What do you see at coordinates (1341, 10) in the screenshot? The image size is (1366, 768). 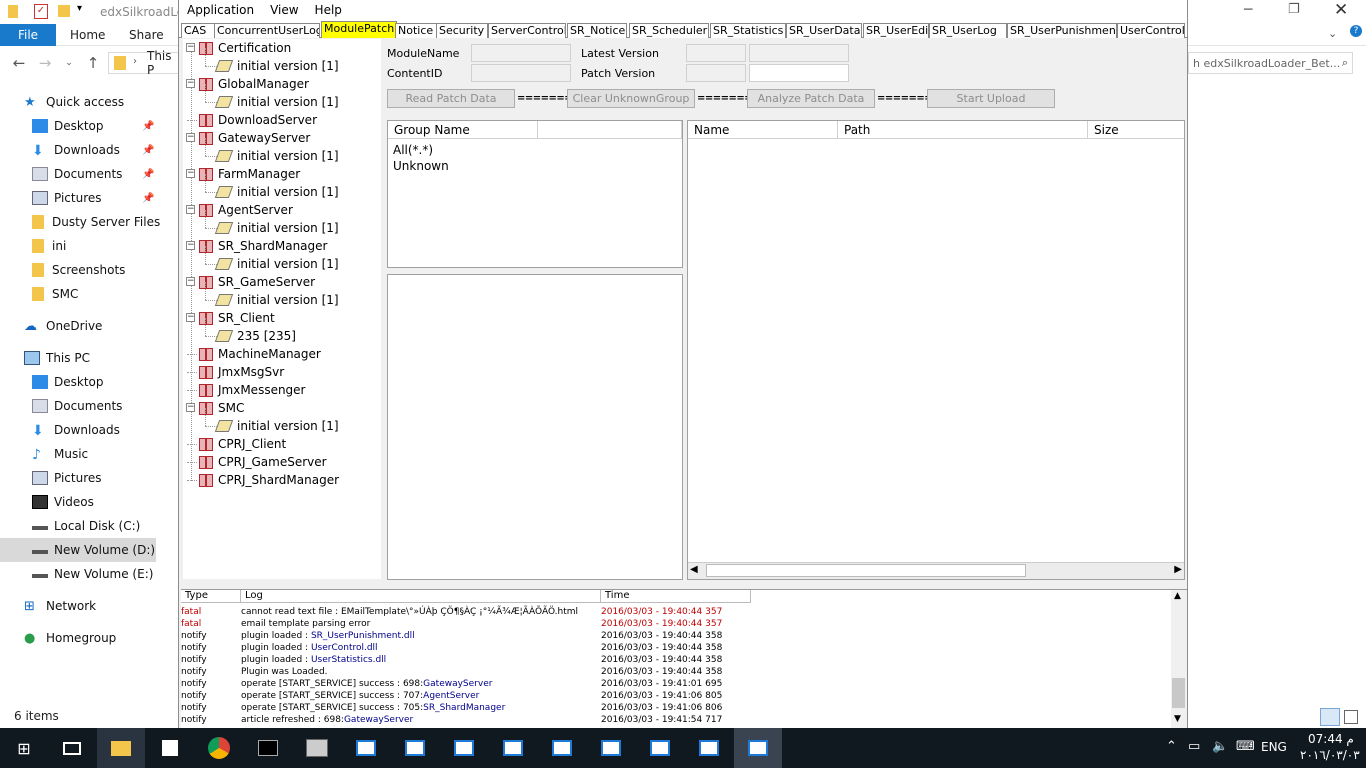 I see `close-icon: ✕` at bounding box center [1341, 10].